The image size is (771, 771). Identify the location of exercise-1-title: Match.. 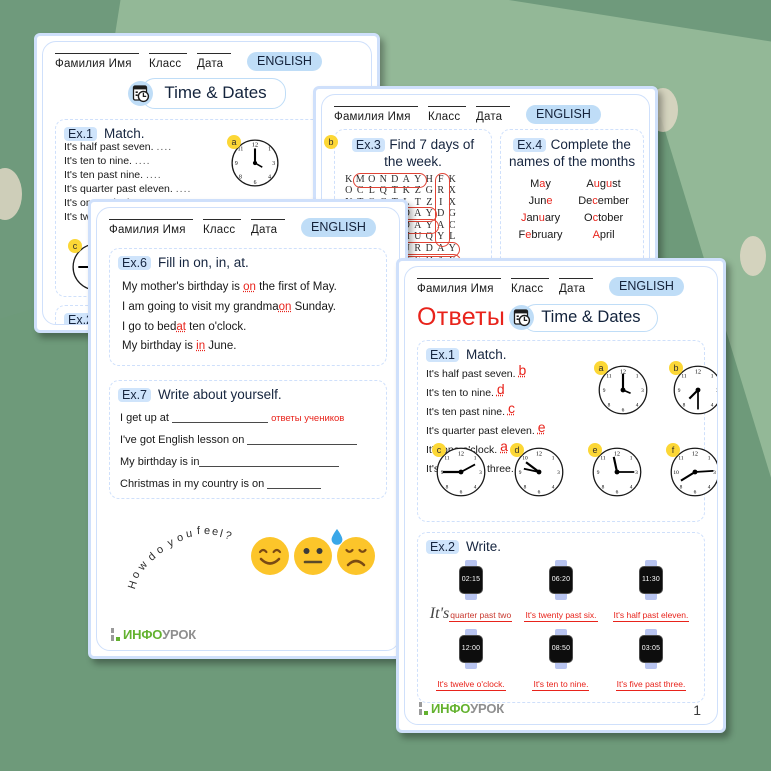
(124, 133).